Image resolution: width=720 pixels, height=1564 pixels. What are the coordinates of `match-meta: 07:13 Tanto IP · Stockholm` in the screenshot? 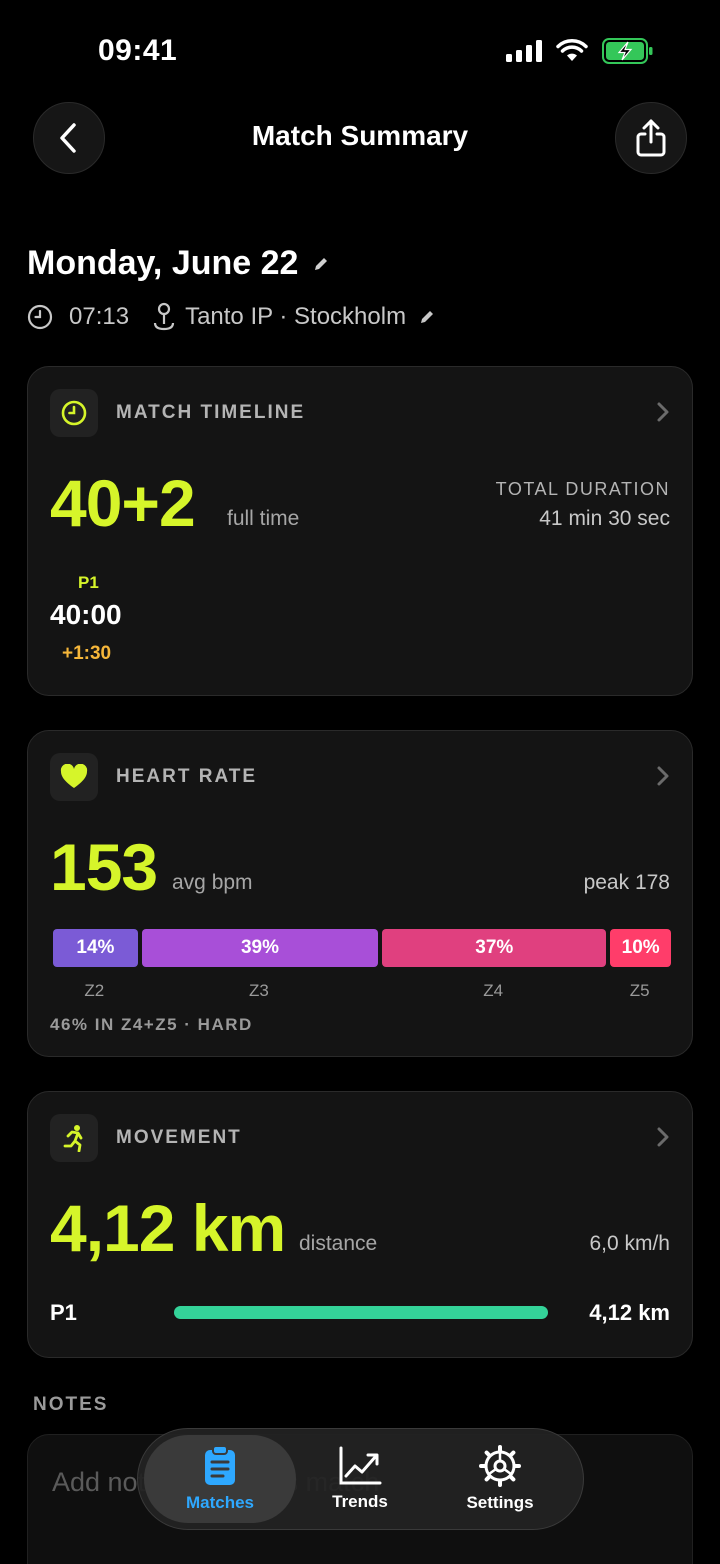 It's located at (231, 317).